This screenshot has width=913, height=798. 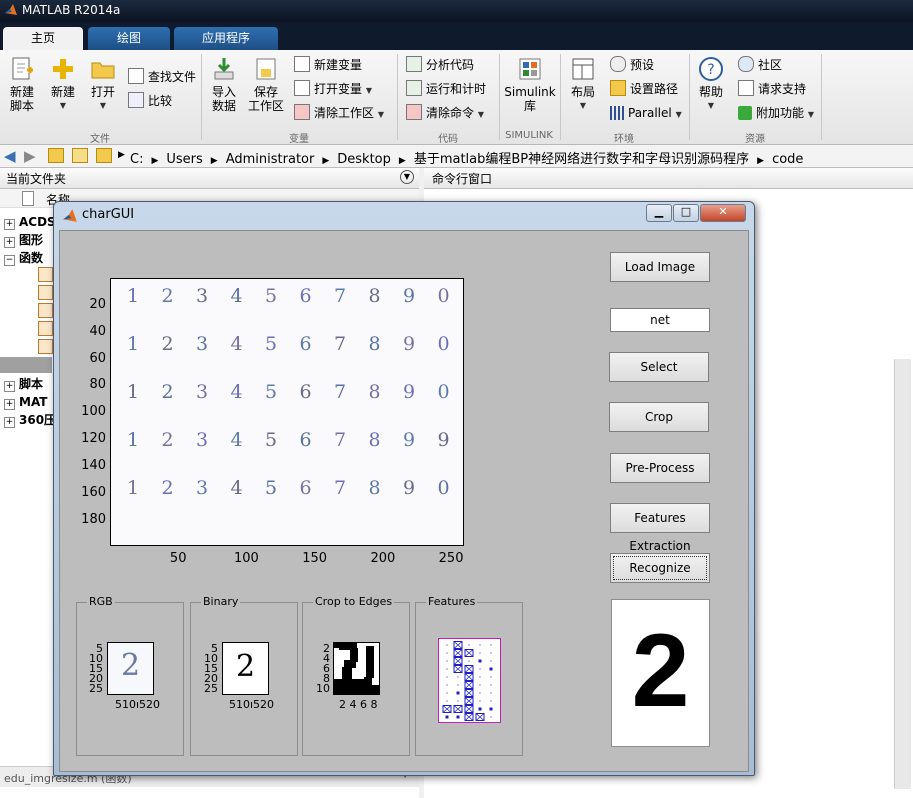 I want to click on close-button: ✕, so click(x=723, y=213).